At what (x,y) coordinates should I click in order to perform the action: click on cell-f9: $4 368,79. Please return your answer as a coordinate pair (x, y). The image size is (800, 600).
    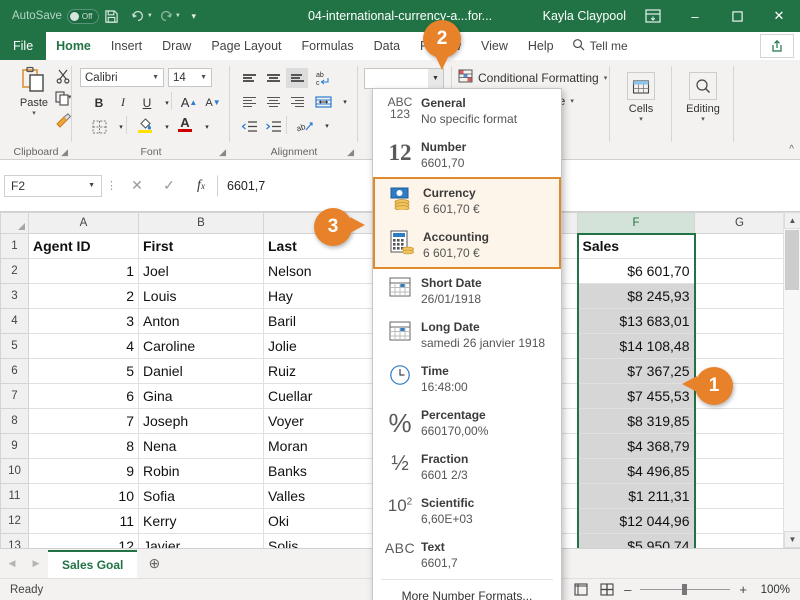
    Looking at the image, I should click on (636, 446).